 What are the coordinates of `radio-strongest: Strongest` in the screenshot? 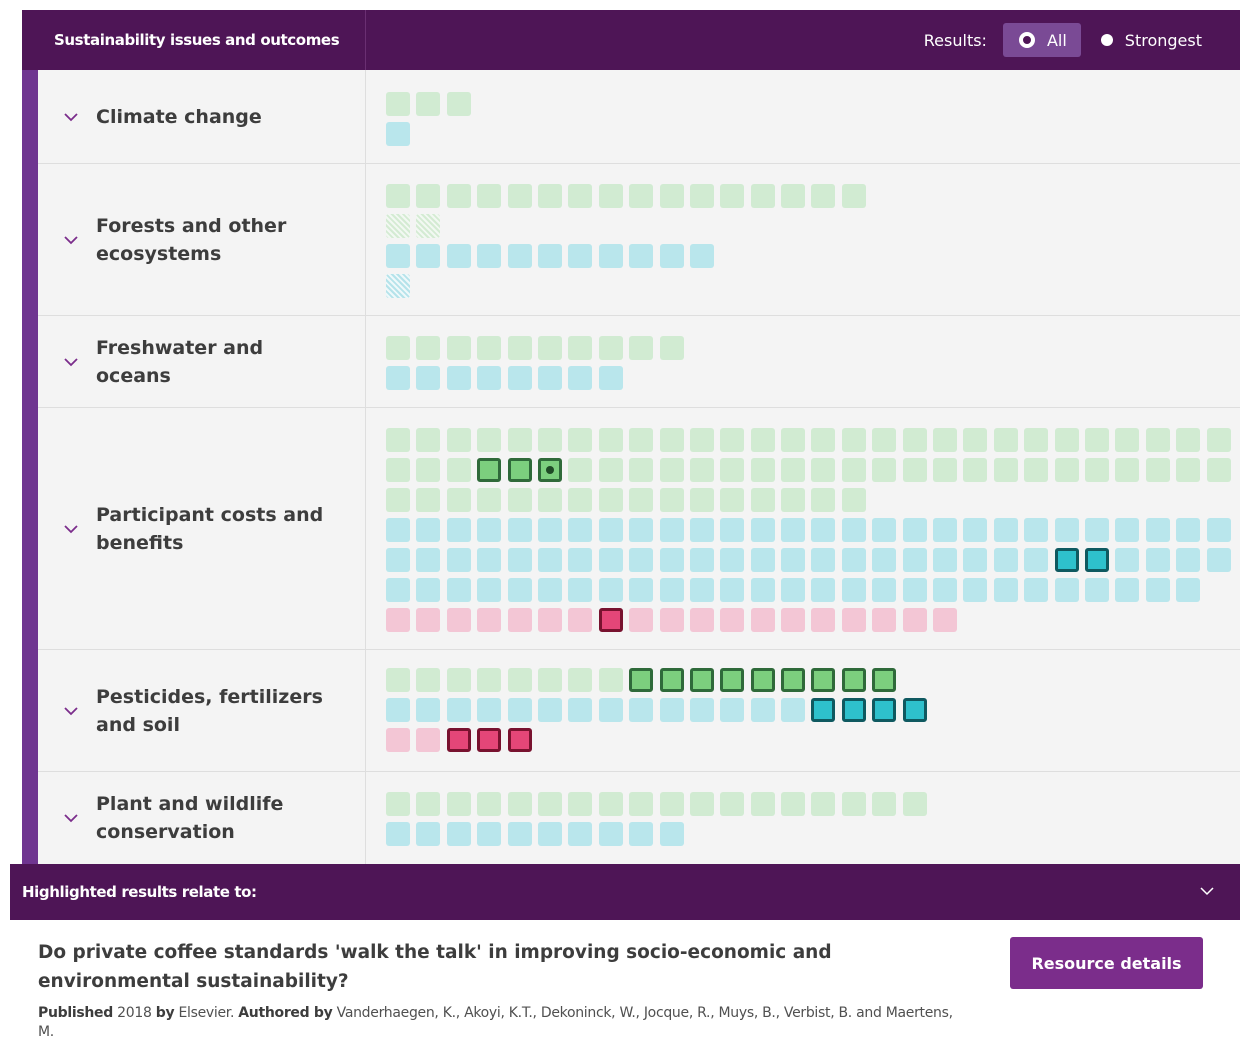 It's located at (1160, 40).